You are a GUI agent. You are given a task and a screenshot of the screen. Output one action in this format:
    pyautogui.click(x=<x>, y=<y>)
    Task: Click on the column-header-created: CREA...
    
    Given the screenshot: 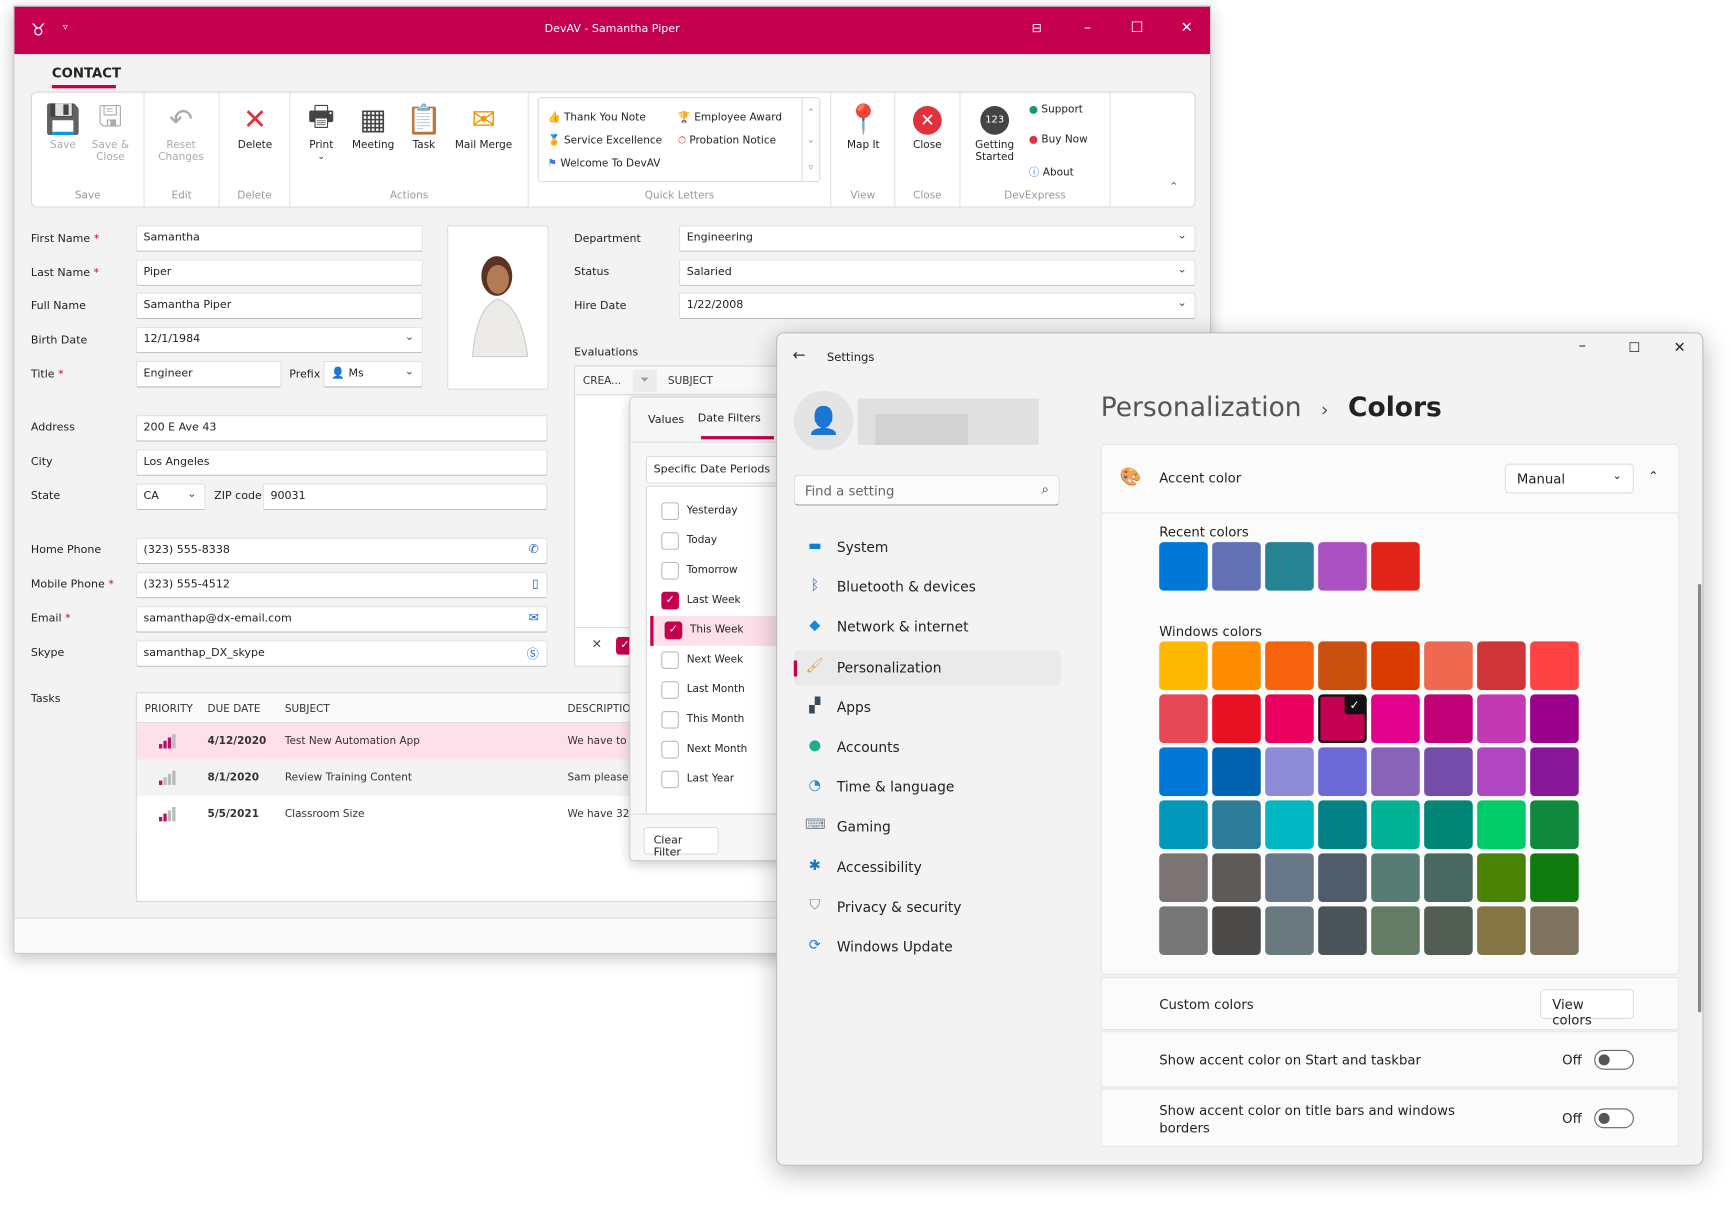 What is the action you would take?
    pyautogui.click(x=602, y=381)
    